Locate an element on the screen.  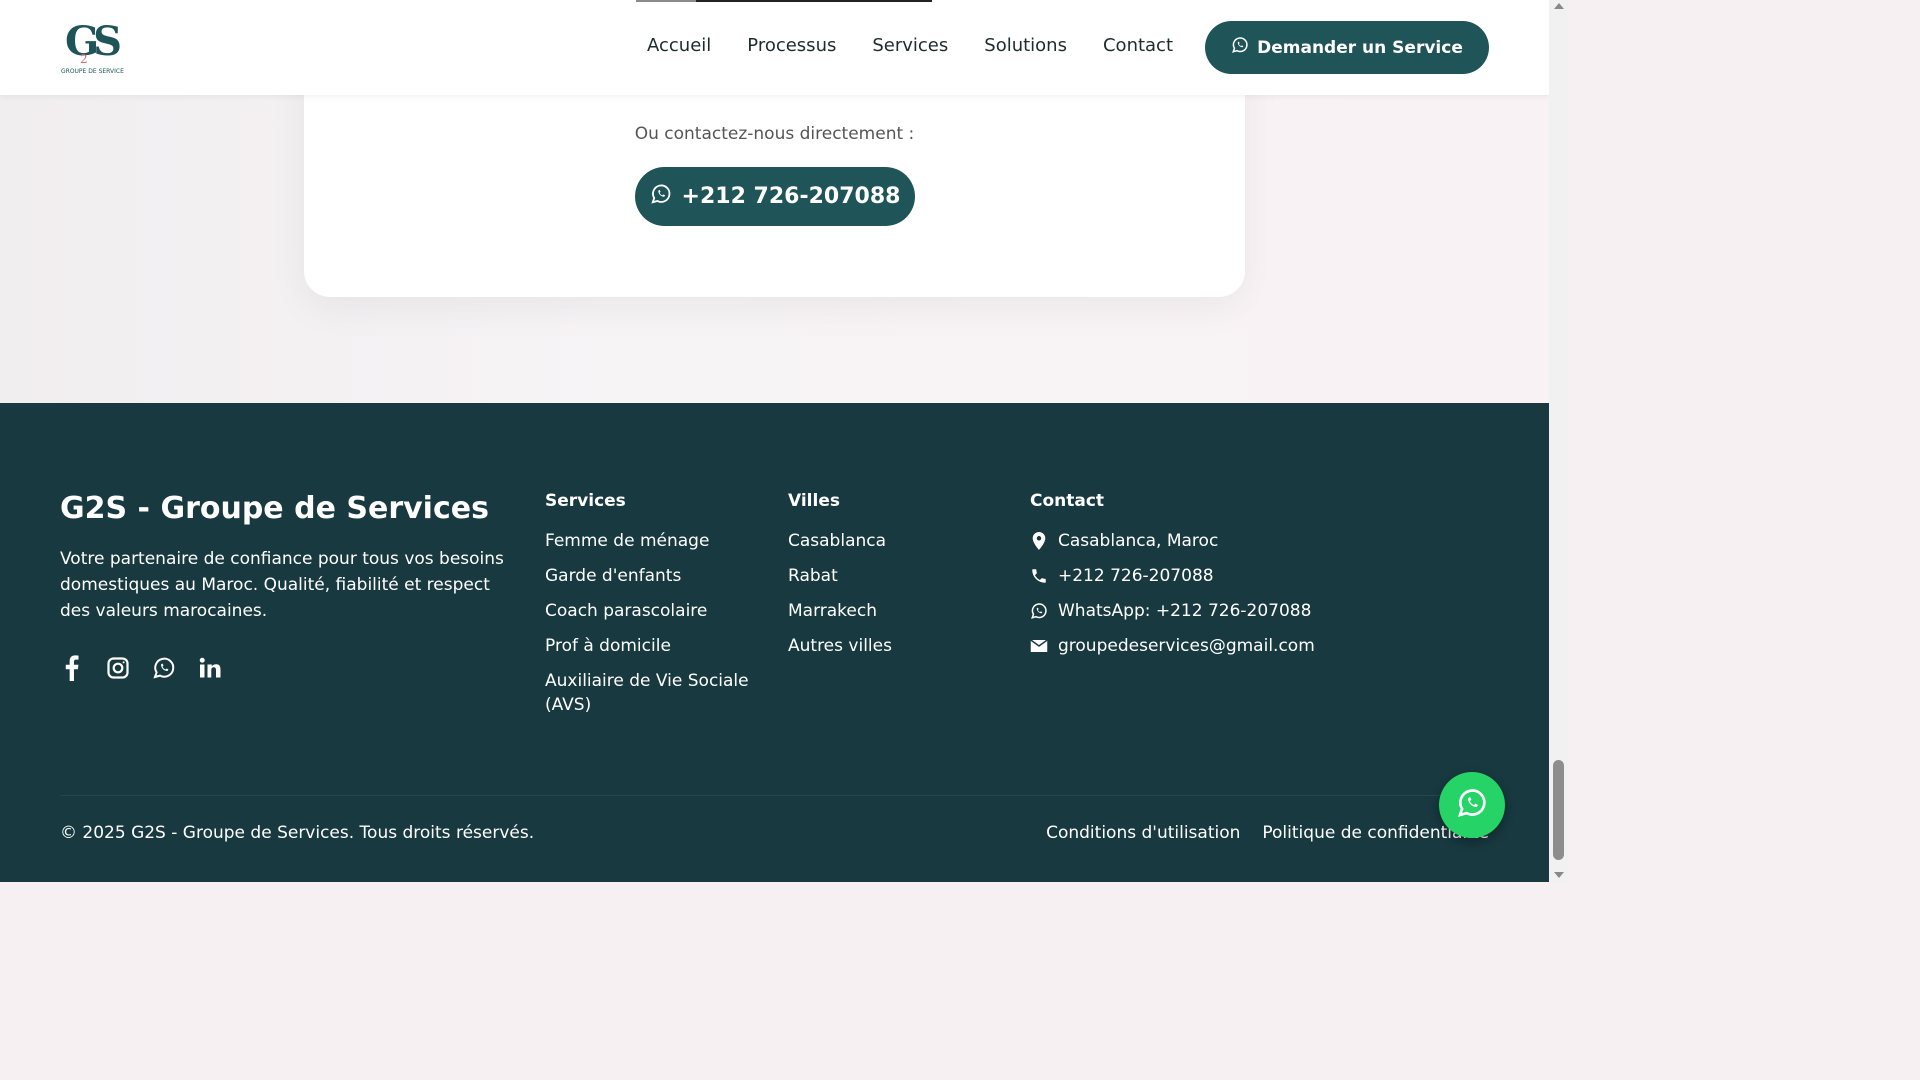
request-service-button: Demander un Service is located at coordinates (1347, 47).